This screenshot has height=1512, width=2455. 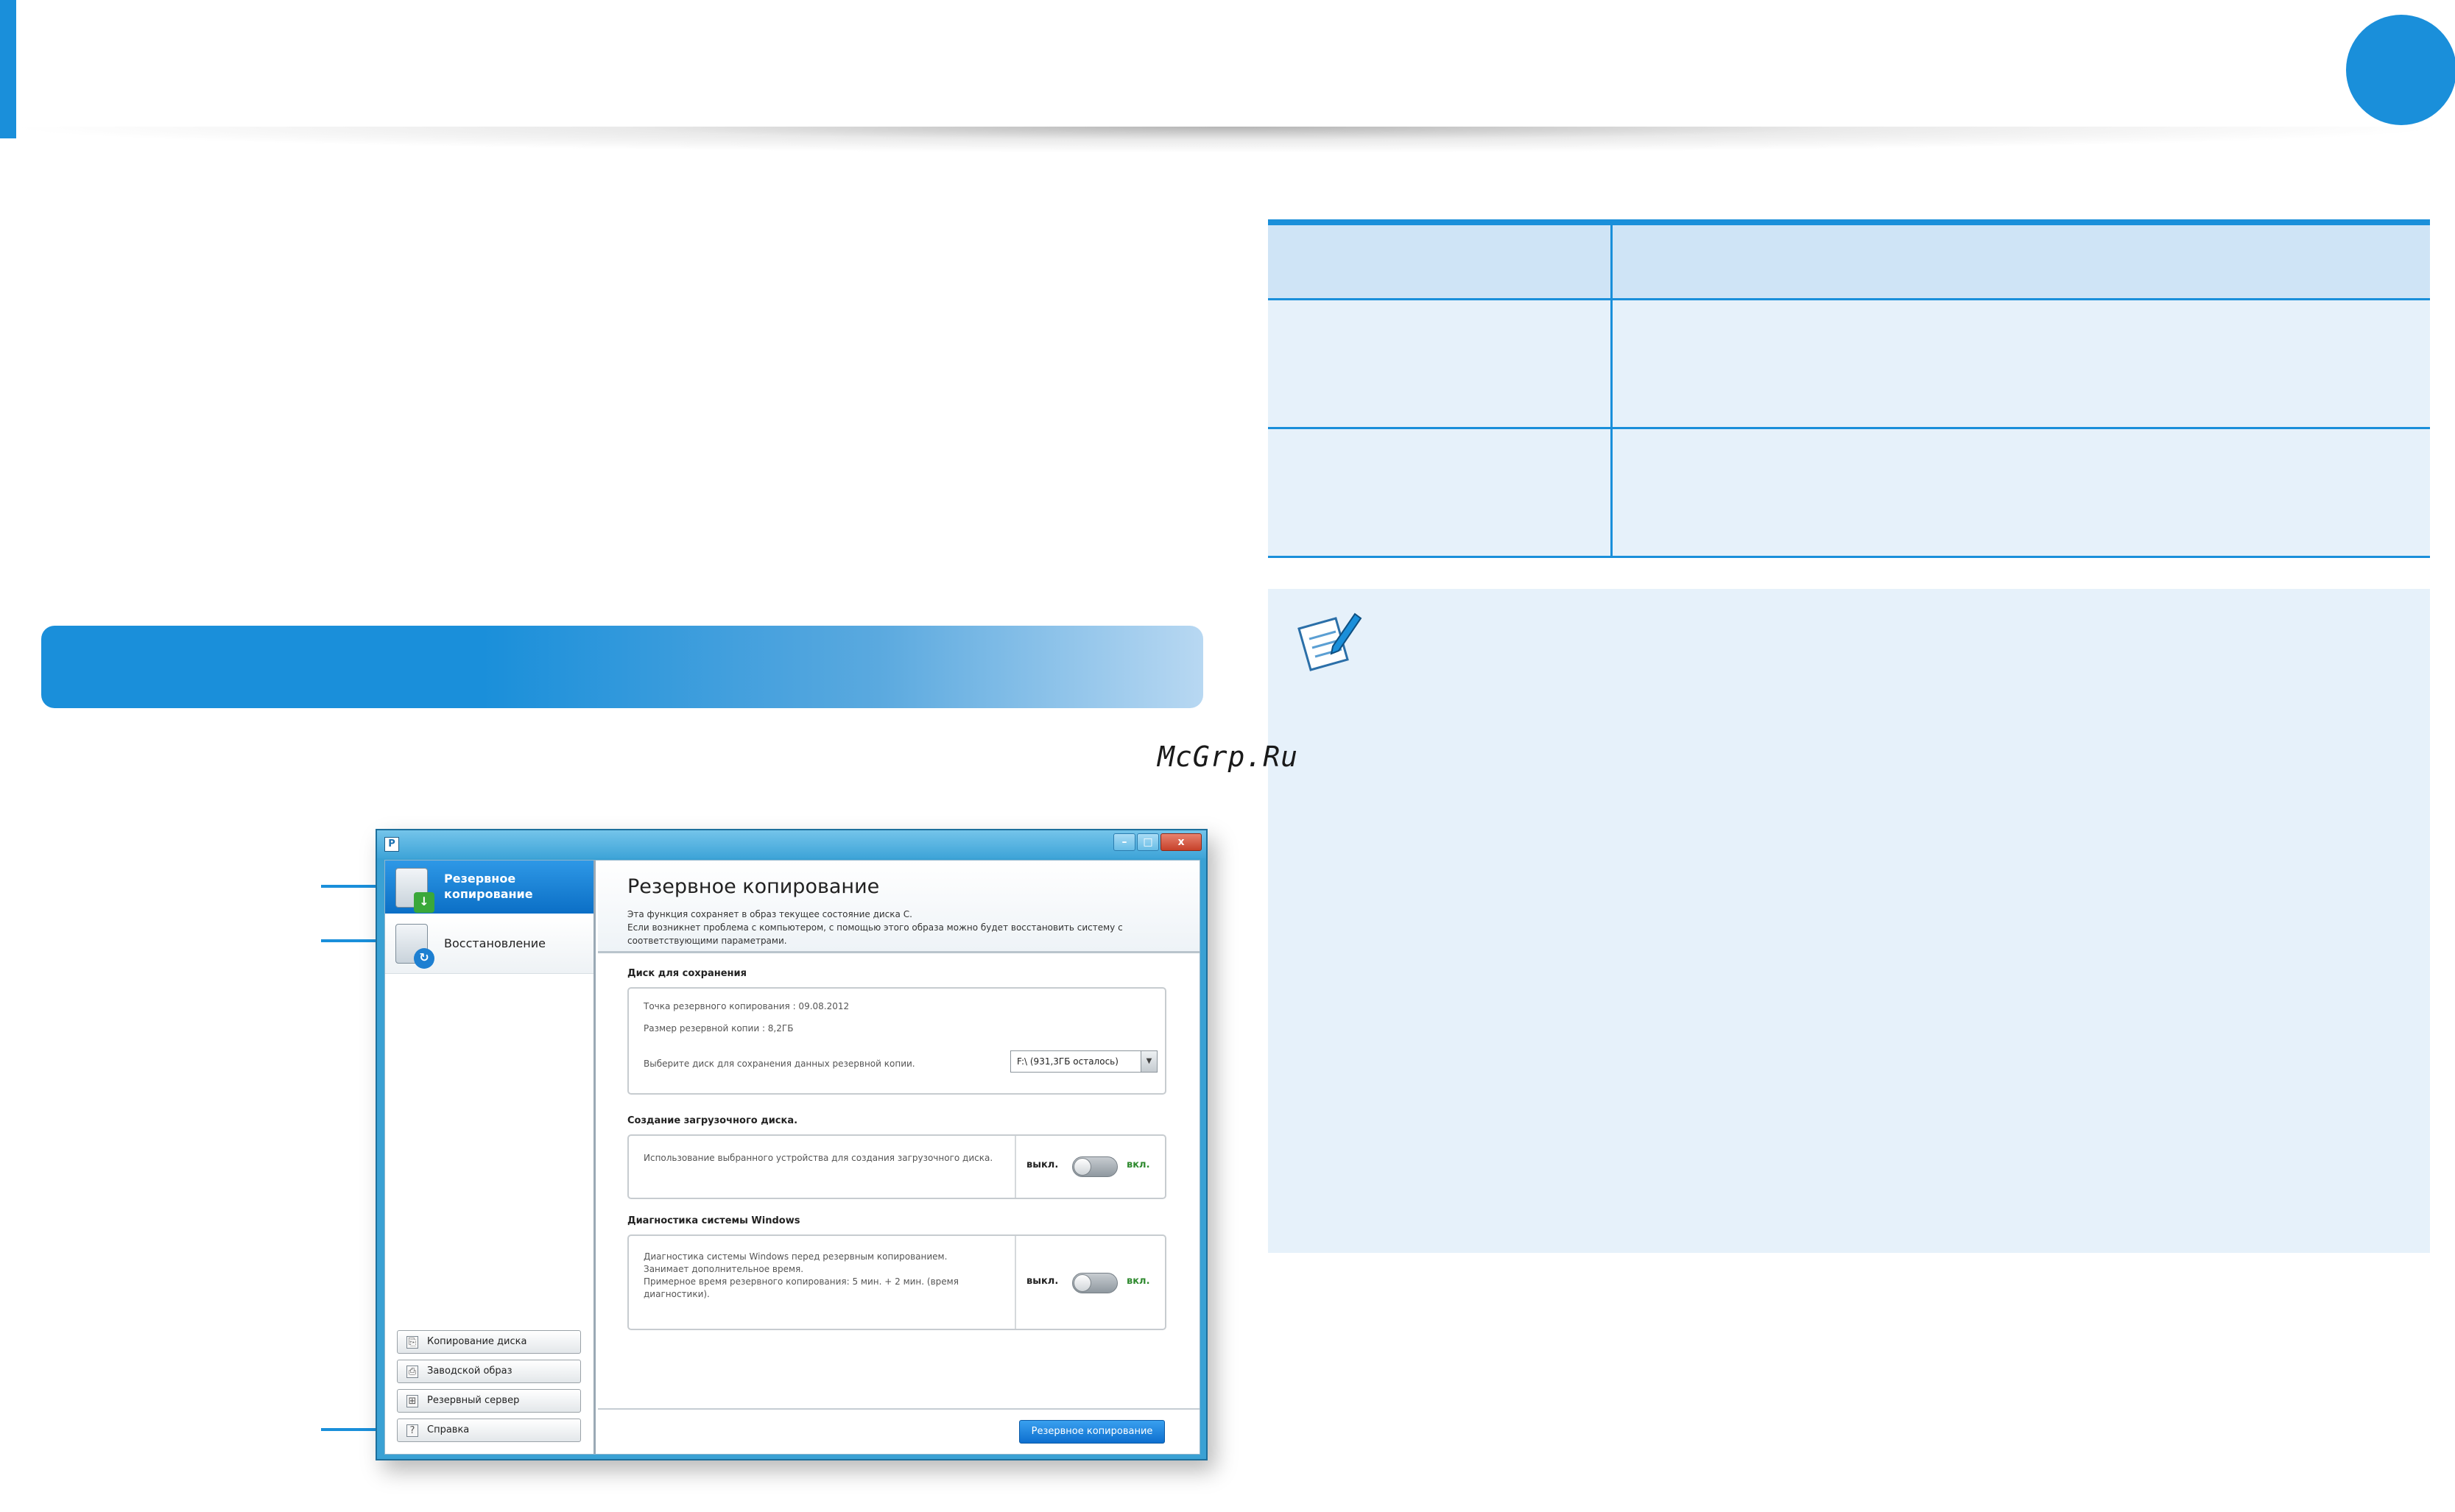 What do you see at coordinates (719, 1028) in the screenshot?
I see `backup-size-text: Размер резервной копии : 8,2ГБ` at bounding box center [719, 1028].